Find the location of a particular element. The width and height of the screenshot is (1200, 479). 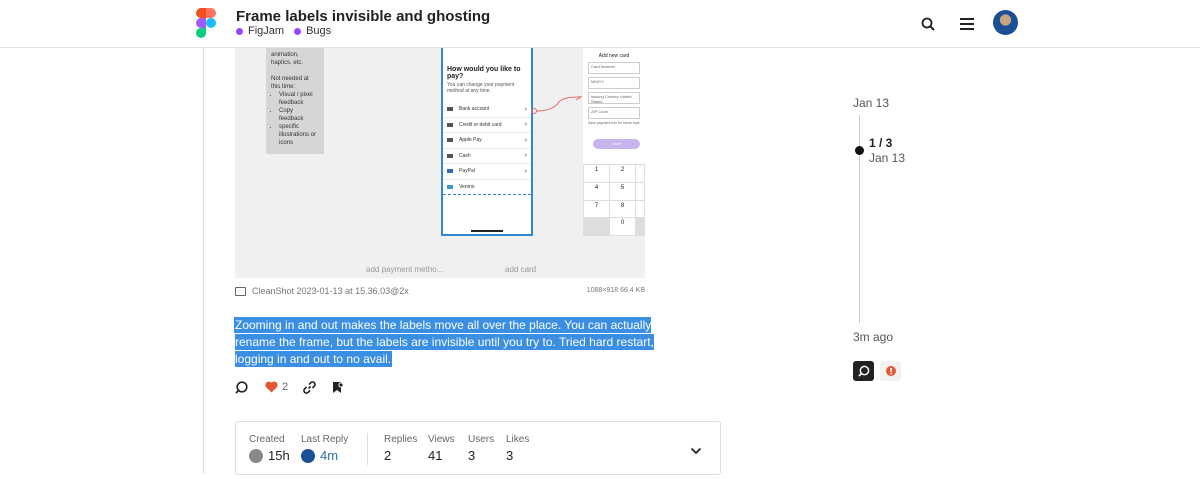

timeline-start-date: Jan 13 is located at coordinates (871, 103).